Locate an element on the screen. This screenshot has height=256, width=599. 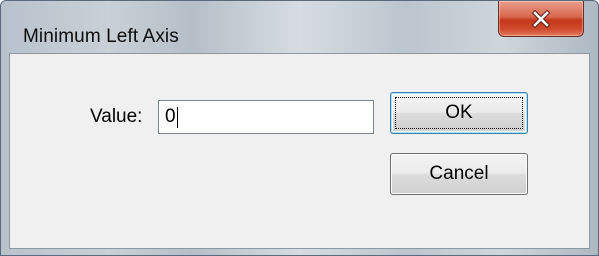
cancel-button: Cancel is located at coordinates (459, 174).